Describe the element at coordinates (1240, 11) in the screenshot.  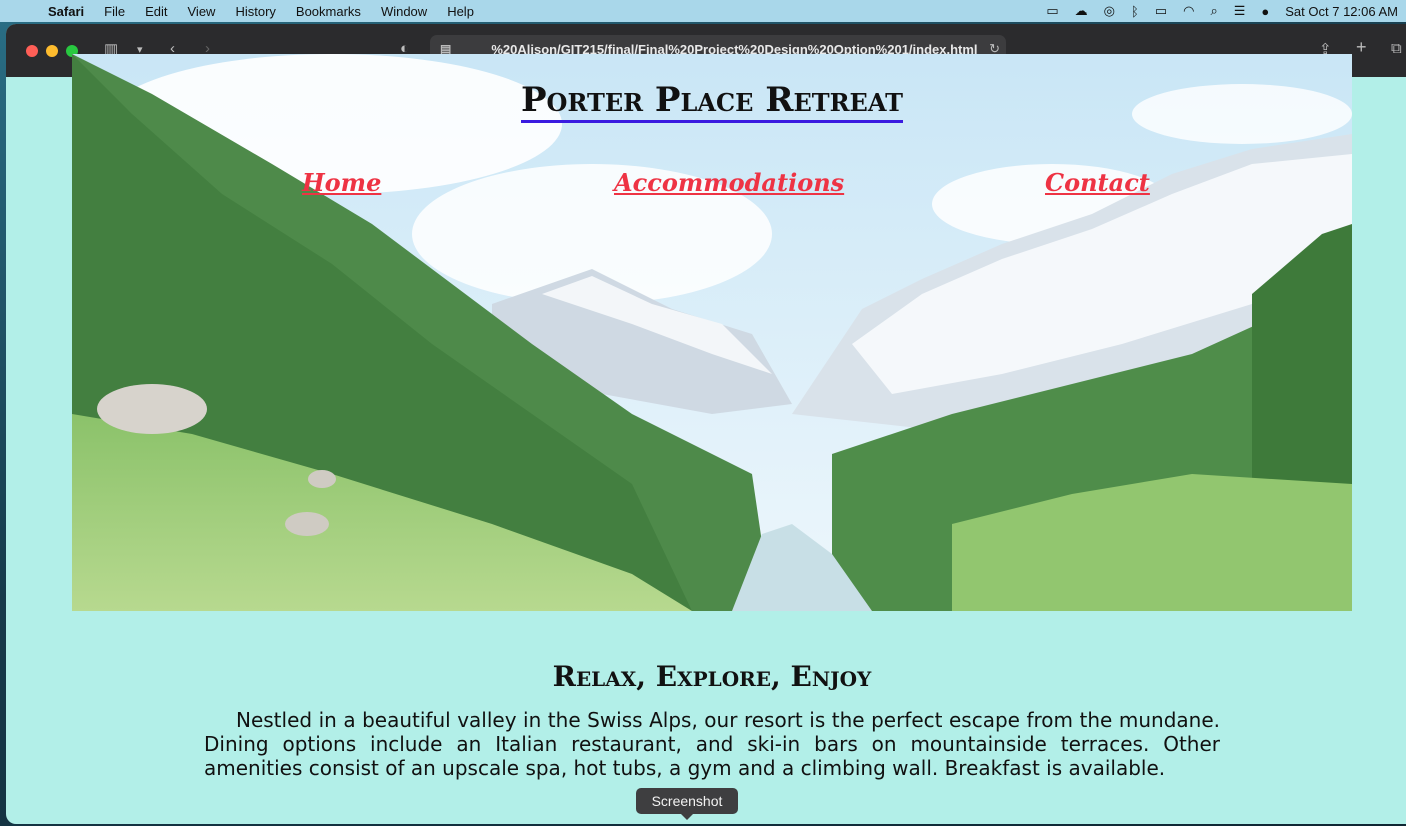
I see `control-center-icon: ☰` at that location.